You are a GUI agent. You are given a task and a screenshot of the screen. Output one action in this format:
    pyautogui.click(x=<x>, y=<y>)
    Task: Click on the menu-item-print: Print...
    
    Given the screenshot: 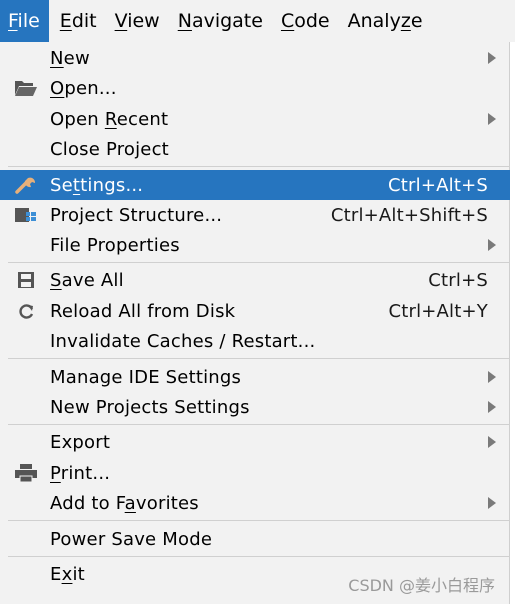 What is the action you would take?
    pyautogui.click(x=255, y=473)
    